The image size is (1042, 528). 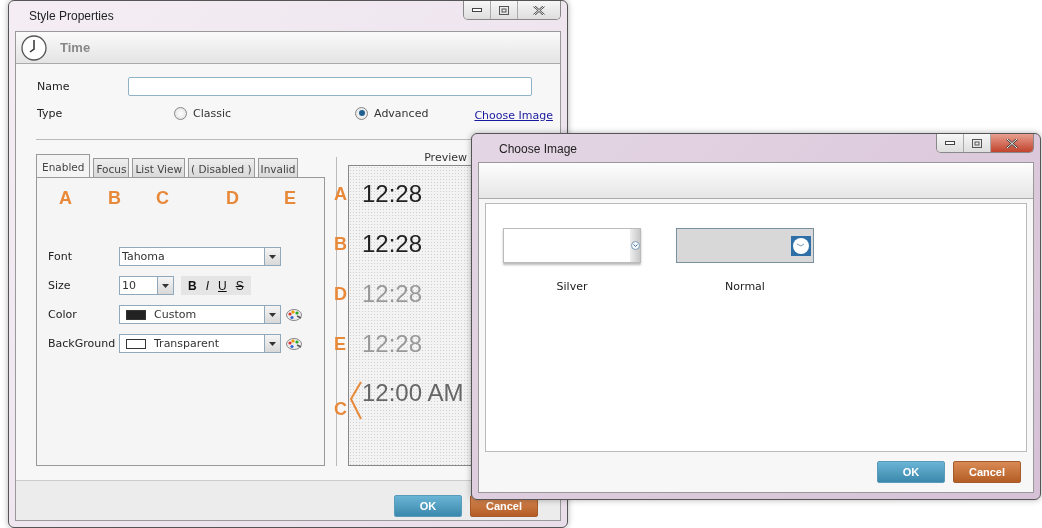 What do you see at coordinates (222, 285) in the screenshot?
I see `underline-button: U` at bounding box center [222, 285].